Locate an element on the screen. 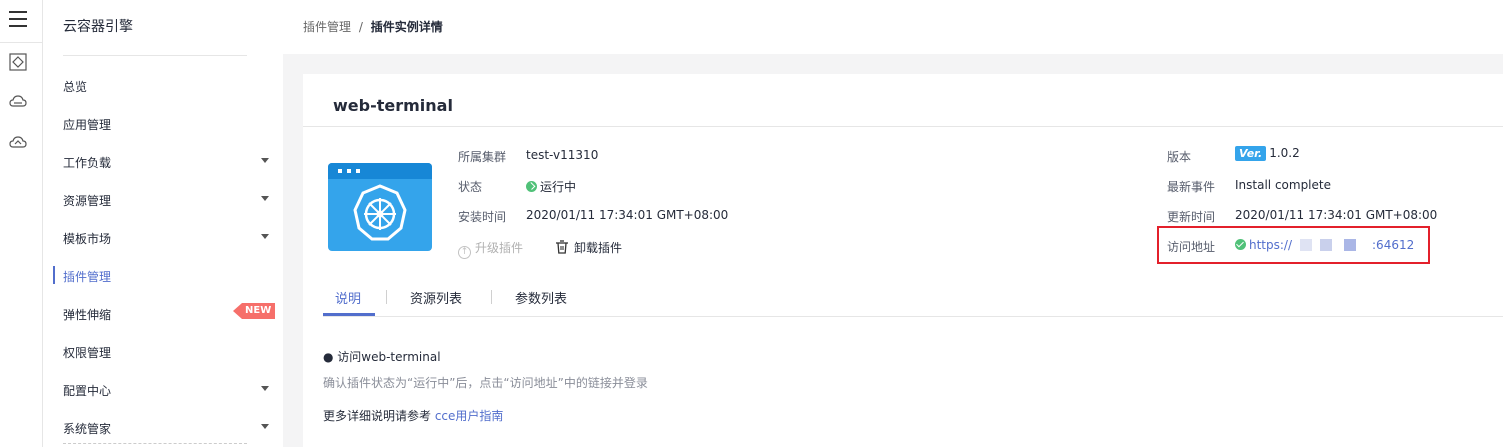 The width and height of the screenshot is (1503, 447). upgrade-arrow-icon: ↑ is located at coordinates (464, 252).